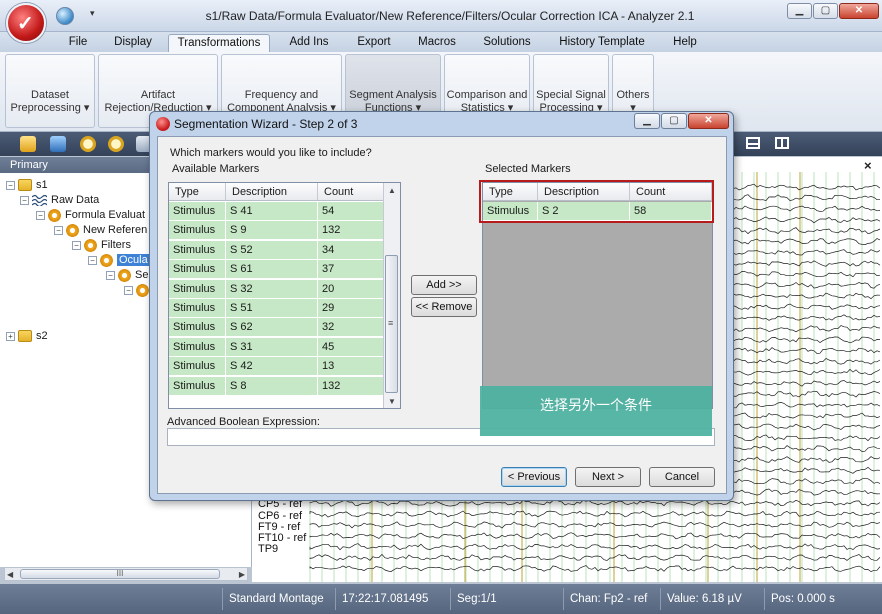 This screenshot has width=882, height=614. What do you see at coordinates (392, 190) in the screenshot?
I see `scroll-up-icon: ▲` at bounding box center [392, 190].